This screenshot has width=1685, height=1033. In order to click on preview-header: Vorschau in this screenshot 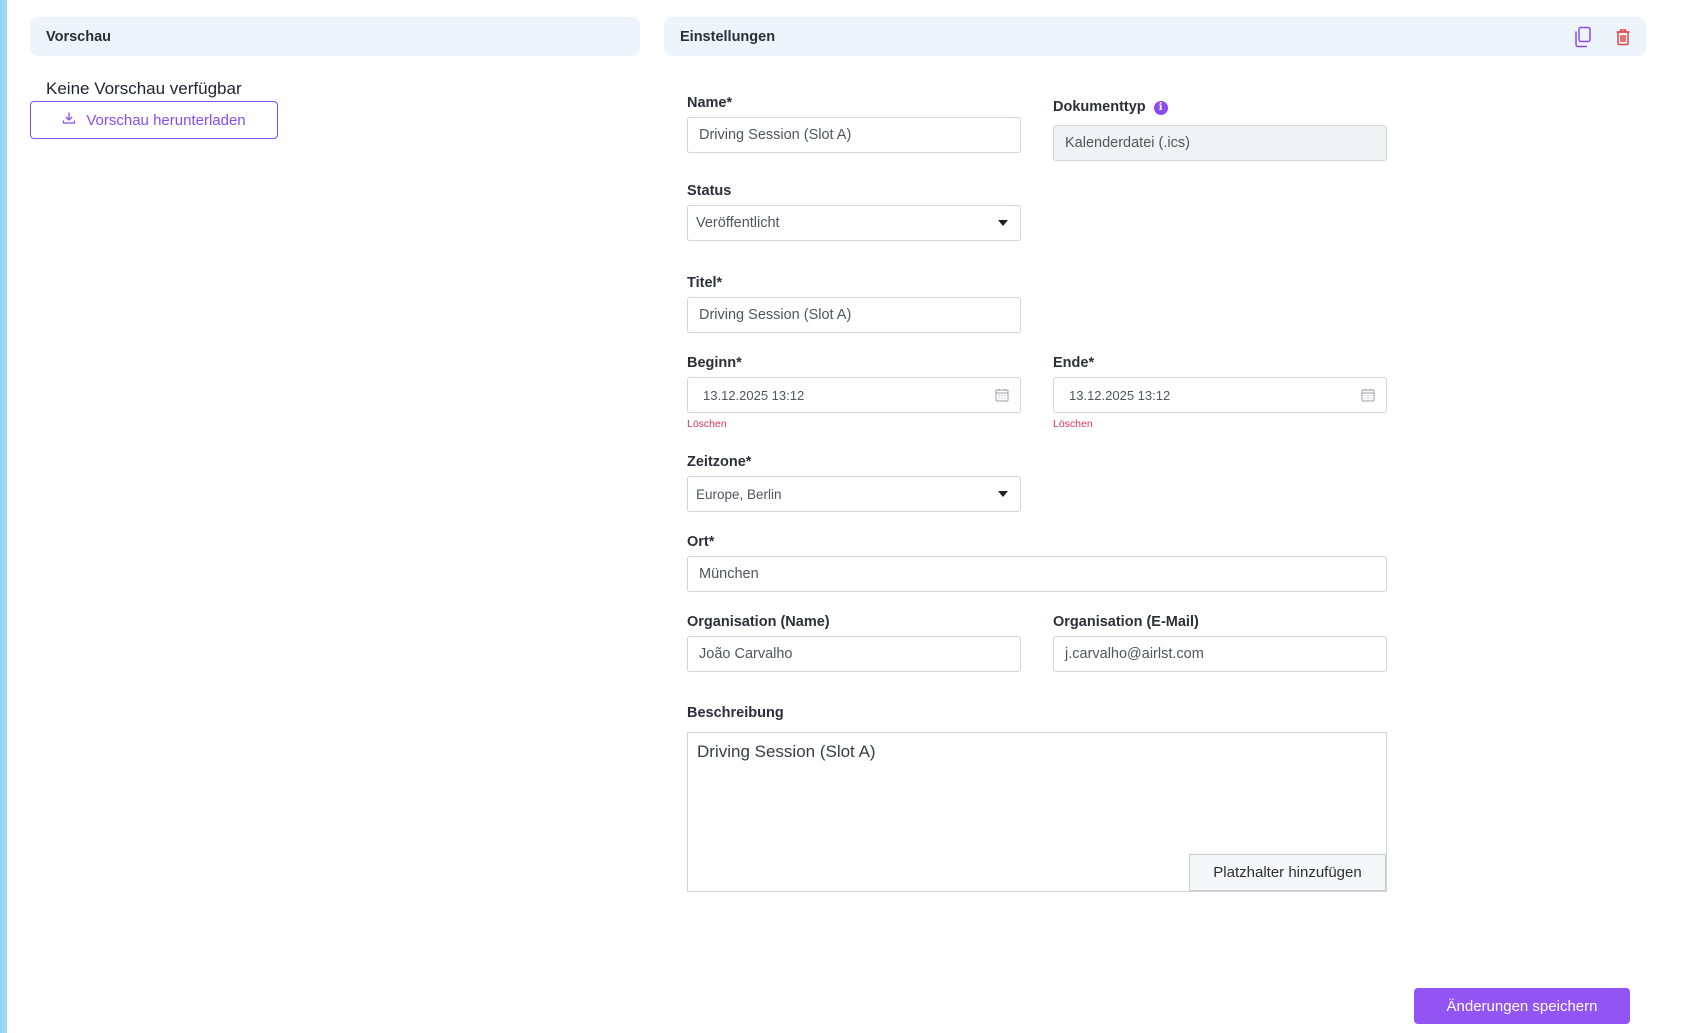, I will do `click(335, 36)`.